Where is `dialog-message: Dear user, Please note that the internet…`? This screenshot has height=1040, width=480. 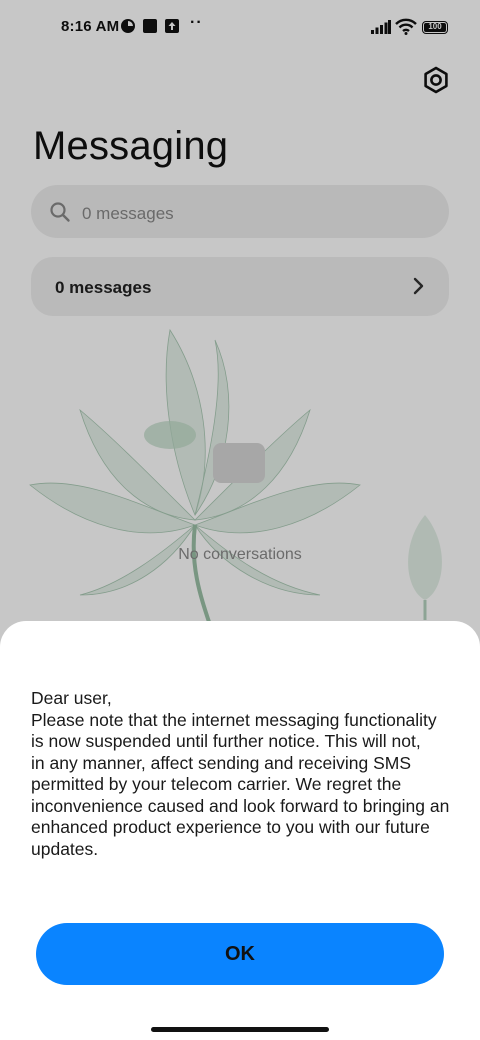
dialog-message: Dear user, Please note that the internet… is located at coordinates (246, 774).